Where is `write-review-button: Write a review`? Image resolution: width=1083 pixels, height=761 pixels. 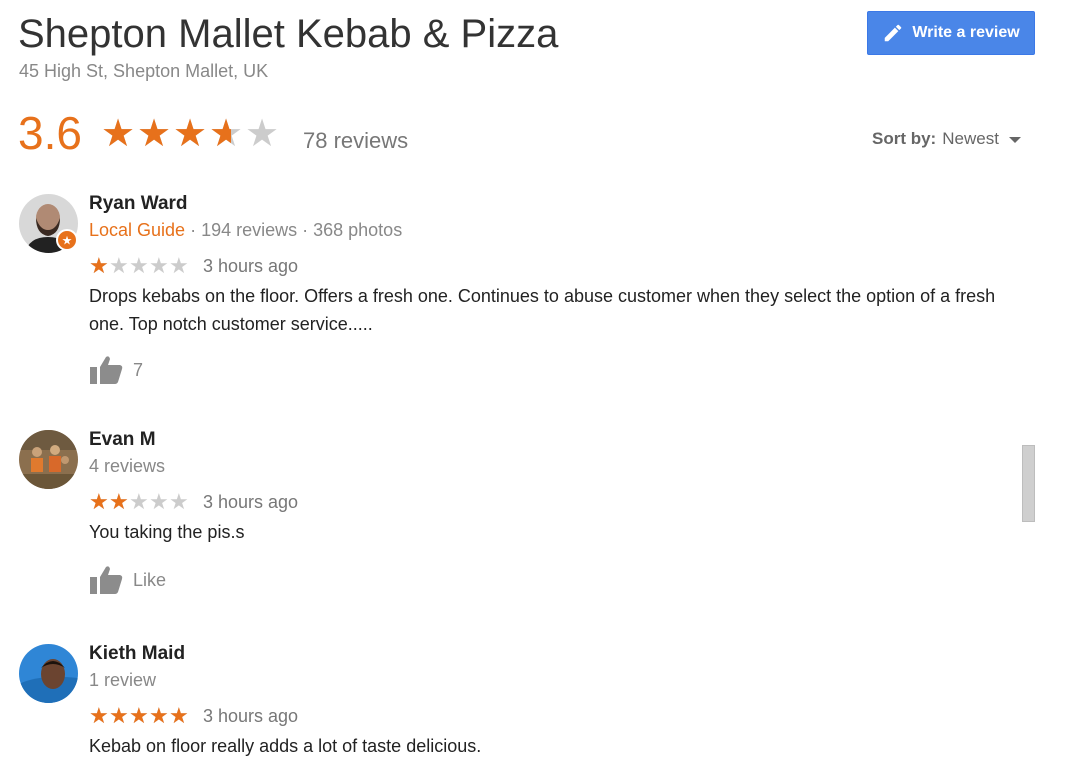
write-review-button: Write a review is located at coordinates (951, 33).